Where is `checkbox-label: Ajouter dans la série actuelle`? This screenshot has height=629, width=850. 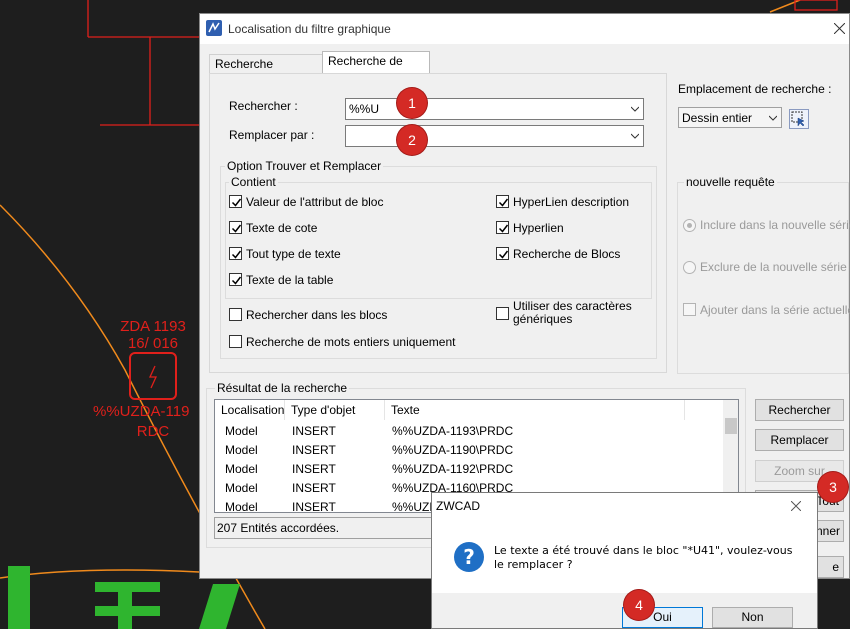 checkbox-label: Ajouter dans la série actuelle is located at coordinates (775, 310).